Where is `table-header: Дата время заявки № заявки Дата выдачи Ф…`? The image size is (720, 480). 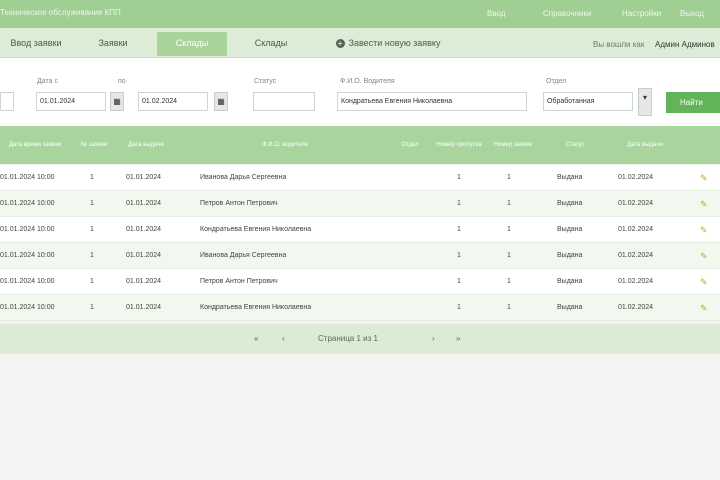 table-header: Дата время заявки № заявки Дата выдачи Ф… is located at coordinates (360, 145).